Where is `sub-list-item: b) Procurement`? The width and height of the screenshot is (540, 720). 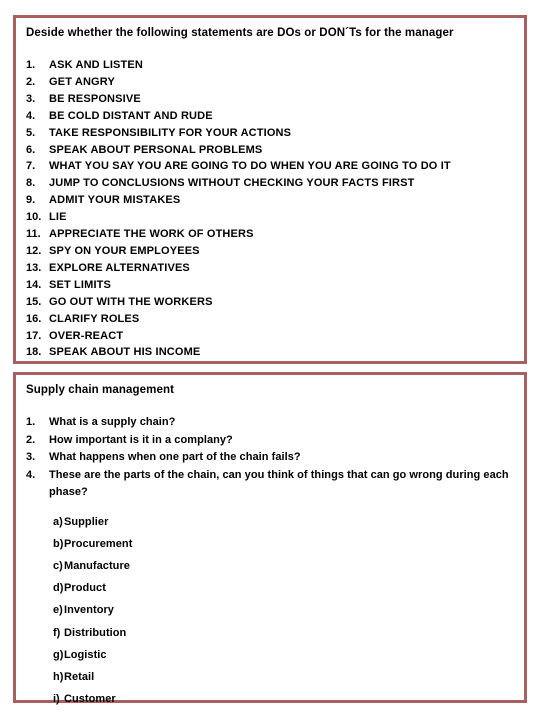
sub-list-item: b) Procurement is located at coordinates (270, 544).